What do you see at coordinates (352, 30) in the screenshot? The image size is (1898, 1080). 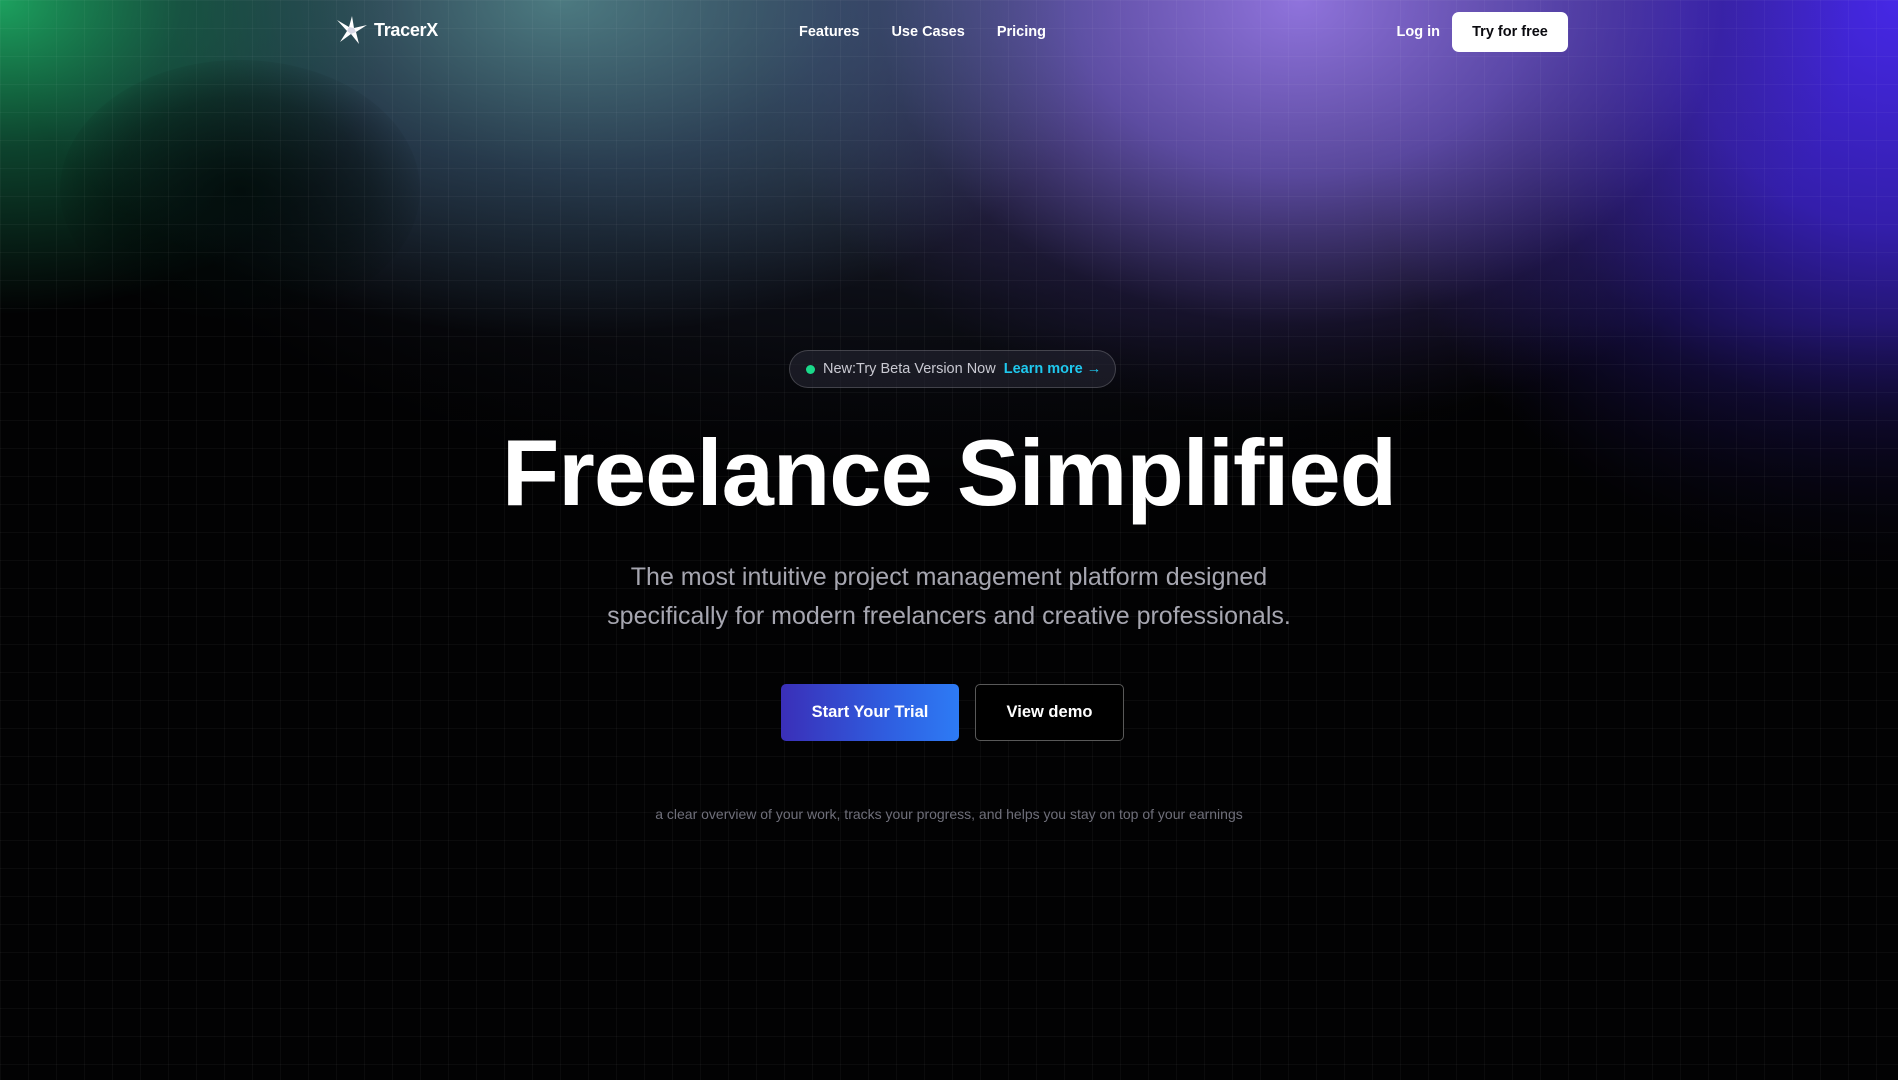 I see `star-burst-logo-icon` at bounding box center [352, 30].